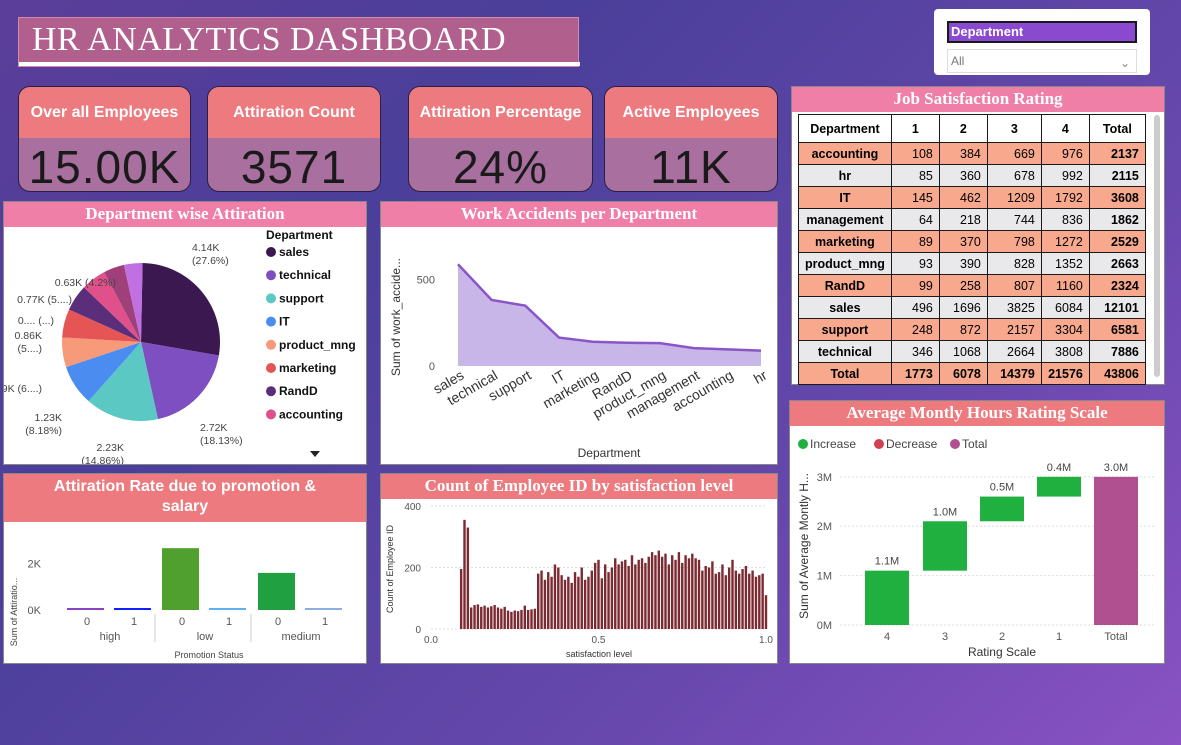  Describe the element at coordinates (833, 444) in the screenshot. I see `hours-legend-item: Increase` at that location.